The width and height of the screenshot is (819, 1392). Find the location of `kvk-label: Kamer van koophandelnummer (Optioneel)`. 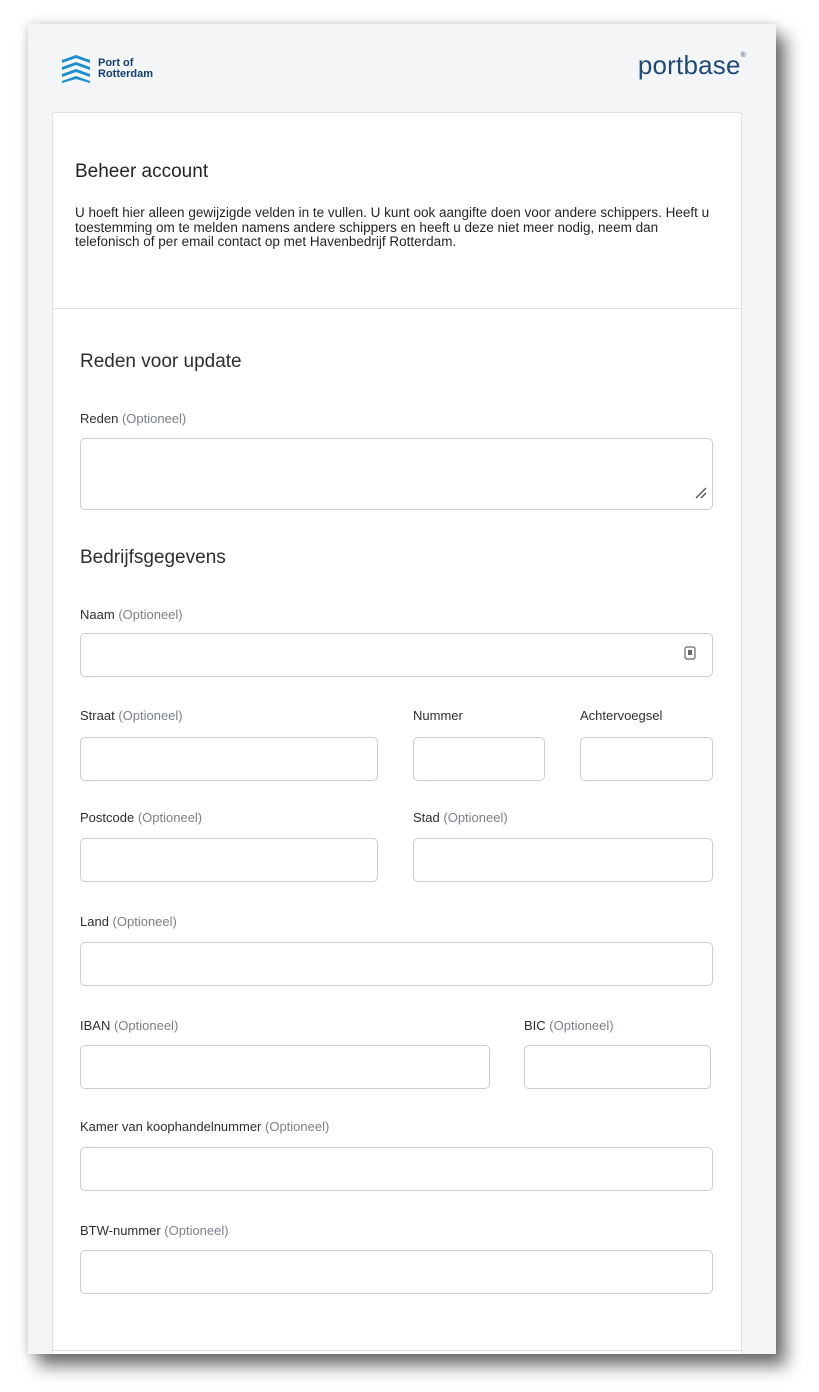

kvk-label: Kamer van koophandelnummer (Optioneel) is located at coordinates (204, 1126).